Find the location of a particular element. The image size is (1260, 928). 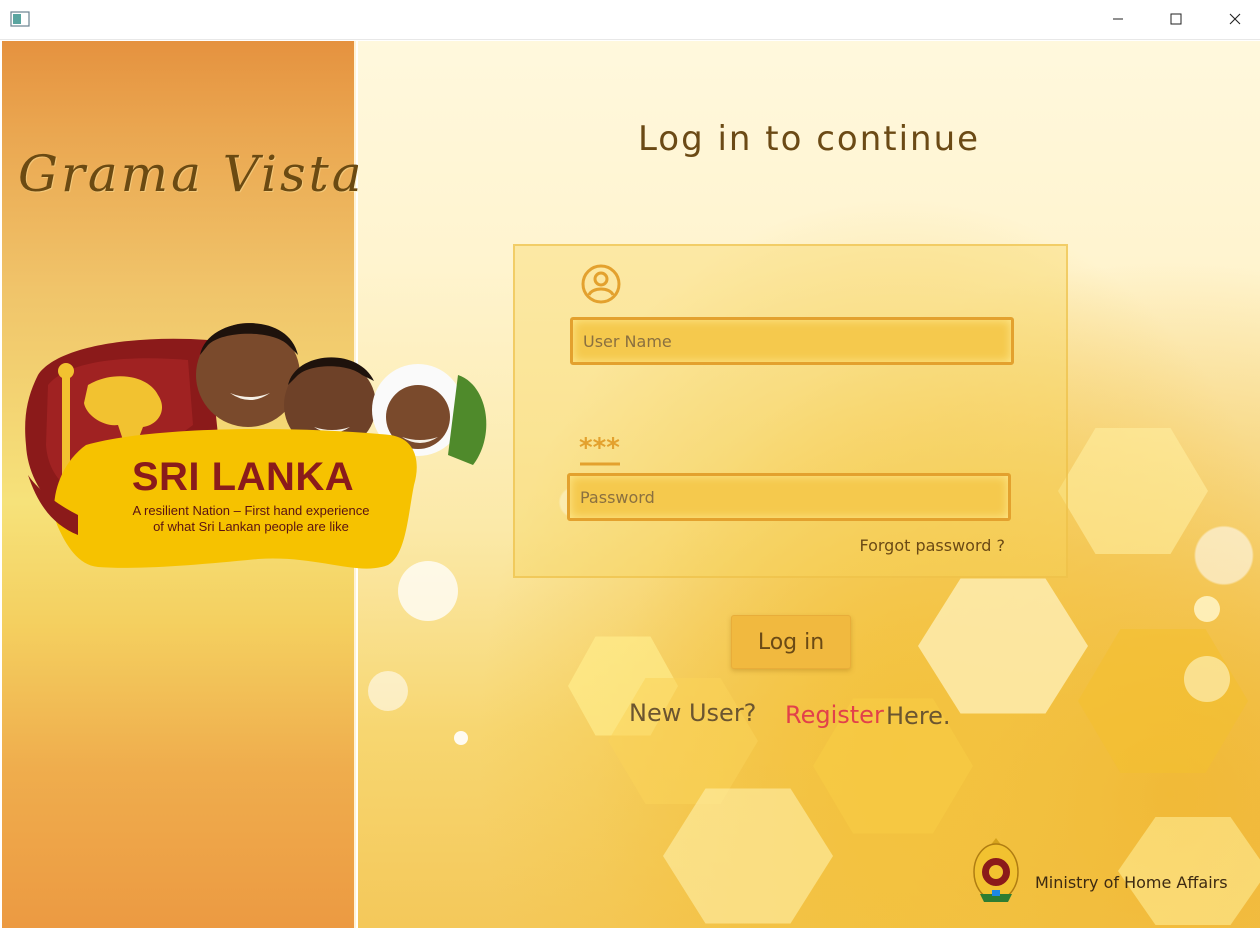

app-brand: Grama Vista is located at coordinates (191, 174).